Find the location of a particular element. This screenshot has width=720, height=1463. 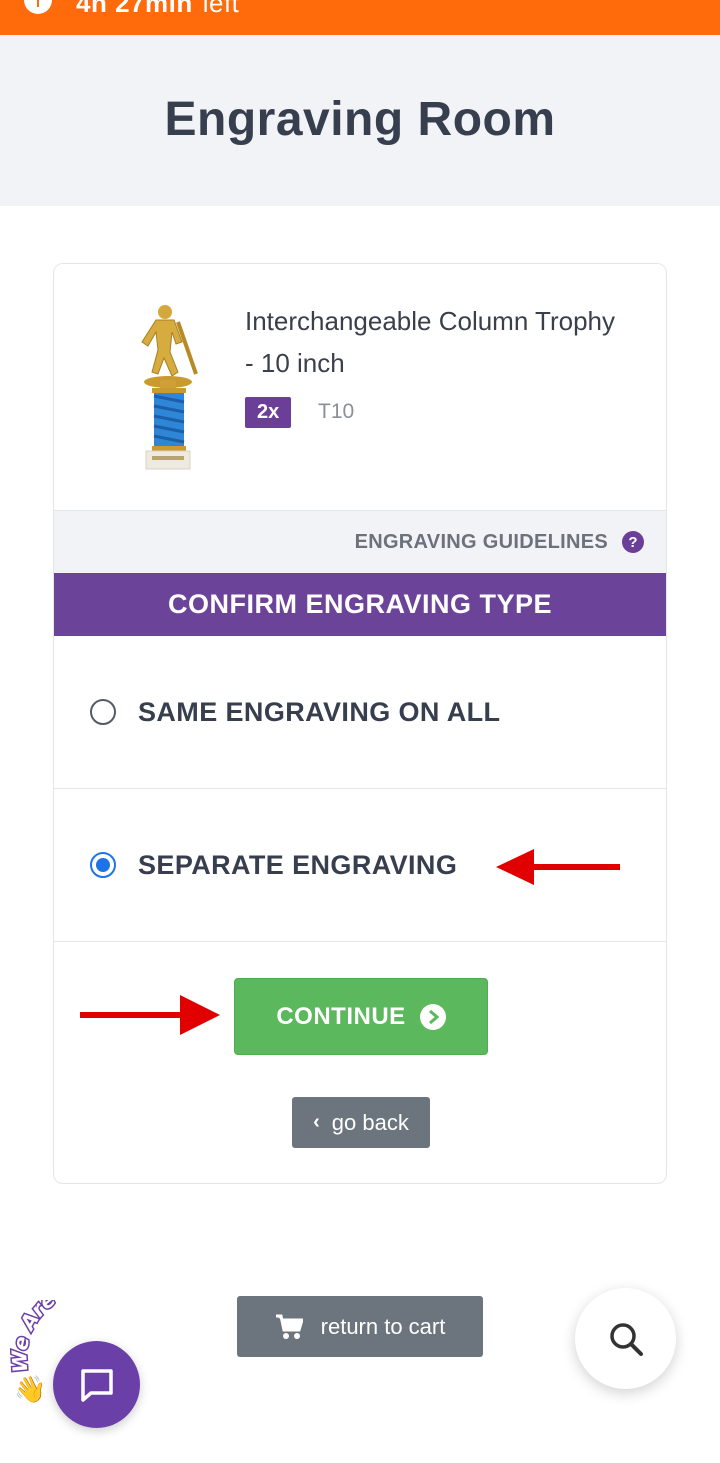

countdown-bar: 4h 27min left is located at coordinates (360, 17).